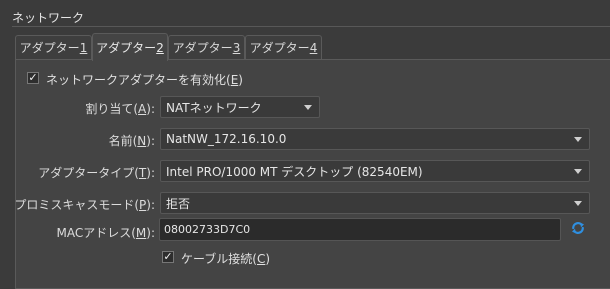  Describe the element at coordinates (214, 107) in the screenshot. I see `attached-to-value: NATネットワーク` at that location.